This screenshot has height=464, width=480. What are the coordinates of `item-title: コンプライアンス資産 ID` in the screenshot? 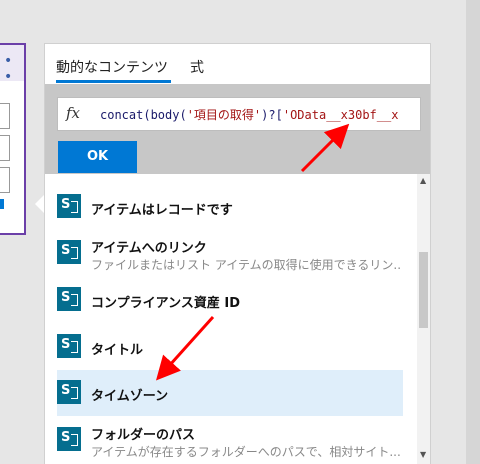 It's located at (165, 303).